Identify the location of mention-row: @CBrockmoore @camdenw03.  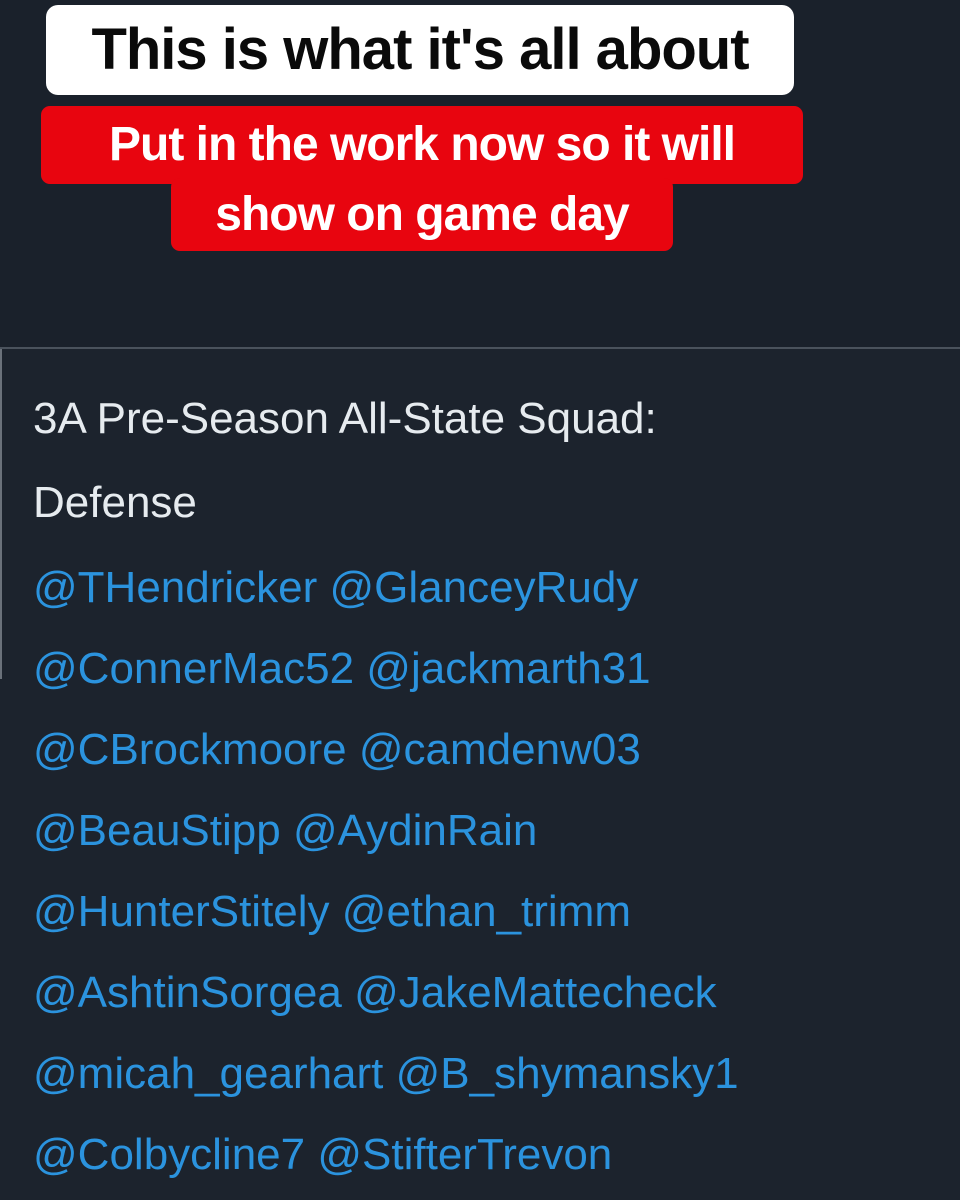
(493, 749).